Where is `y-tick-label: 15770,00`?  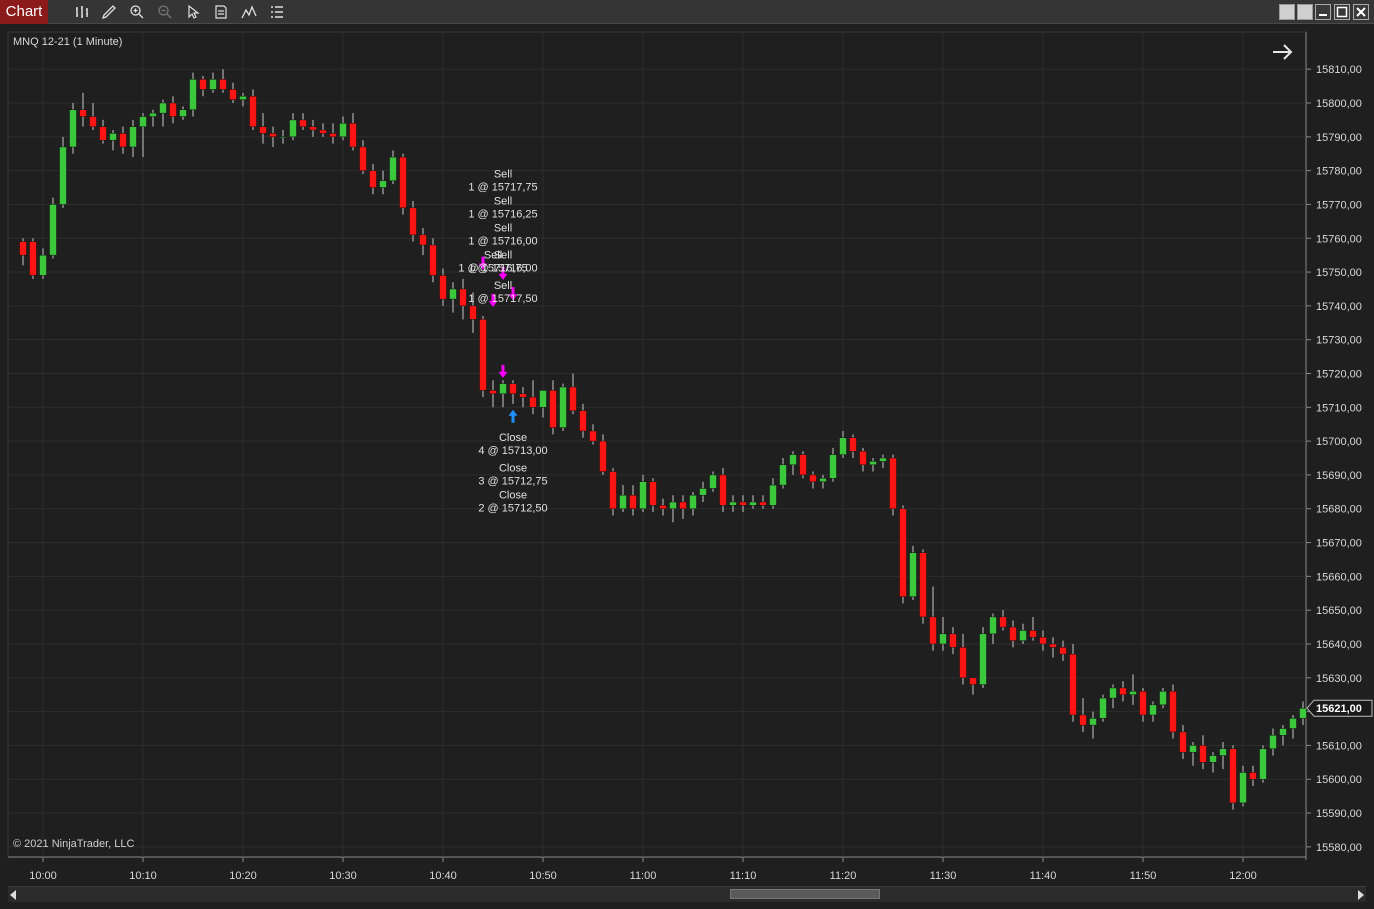 y-tick-label: 15770,00 is located at coordinates (1339, 205).